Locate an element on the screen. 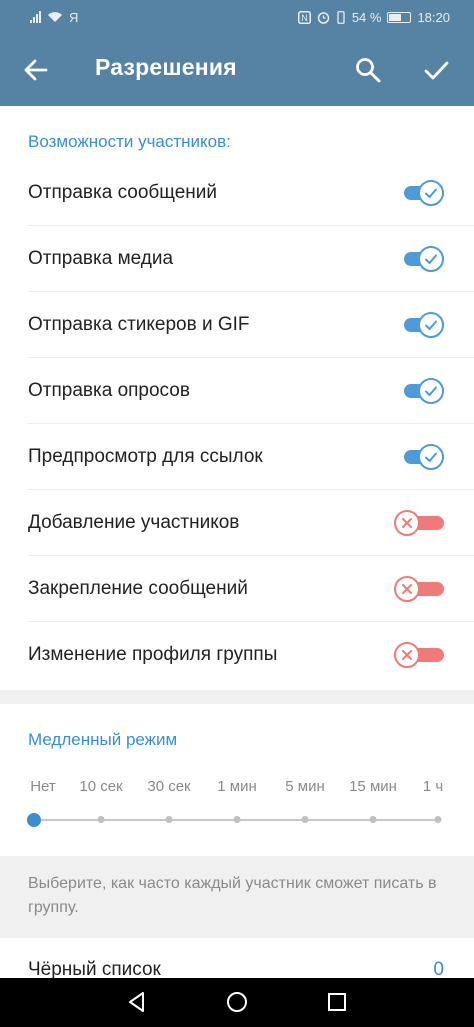 Image resolution: width=474 pixels, height=1027 pixels. permission-row: Отправка стикеров и GIF is located at coordinates (237, 325).